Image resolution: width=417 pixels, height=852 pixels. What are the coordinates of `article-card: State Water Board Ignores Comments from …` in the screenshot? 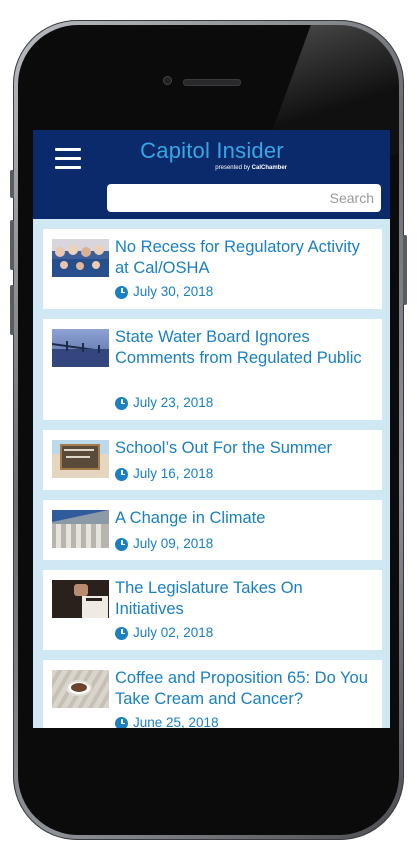 It's located at (212, 369).